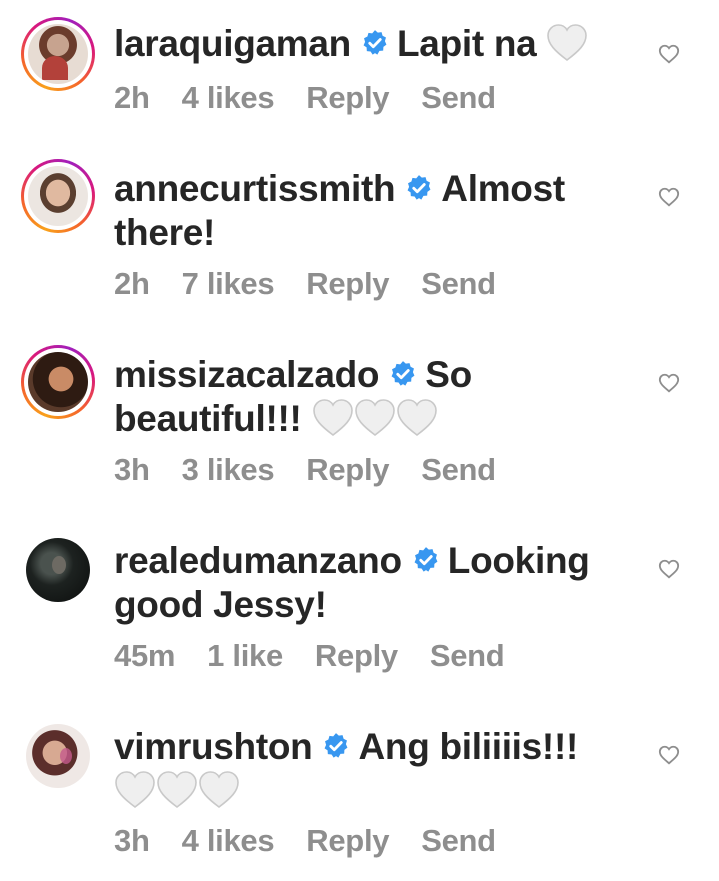 This screenshot has height=881, width=719. Describe the element at coordinates (364, 769) in the screenshot. I see `comment-body: vimrushton Ang biliiiis!!!` at that location.